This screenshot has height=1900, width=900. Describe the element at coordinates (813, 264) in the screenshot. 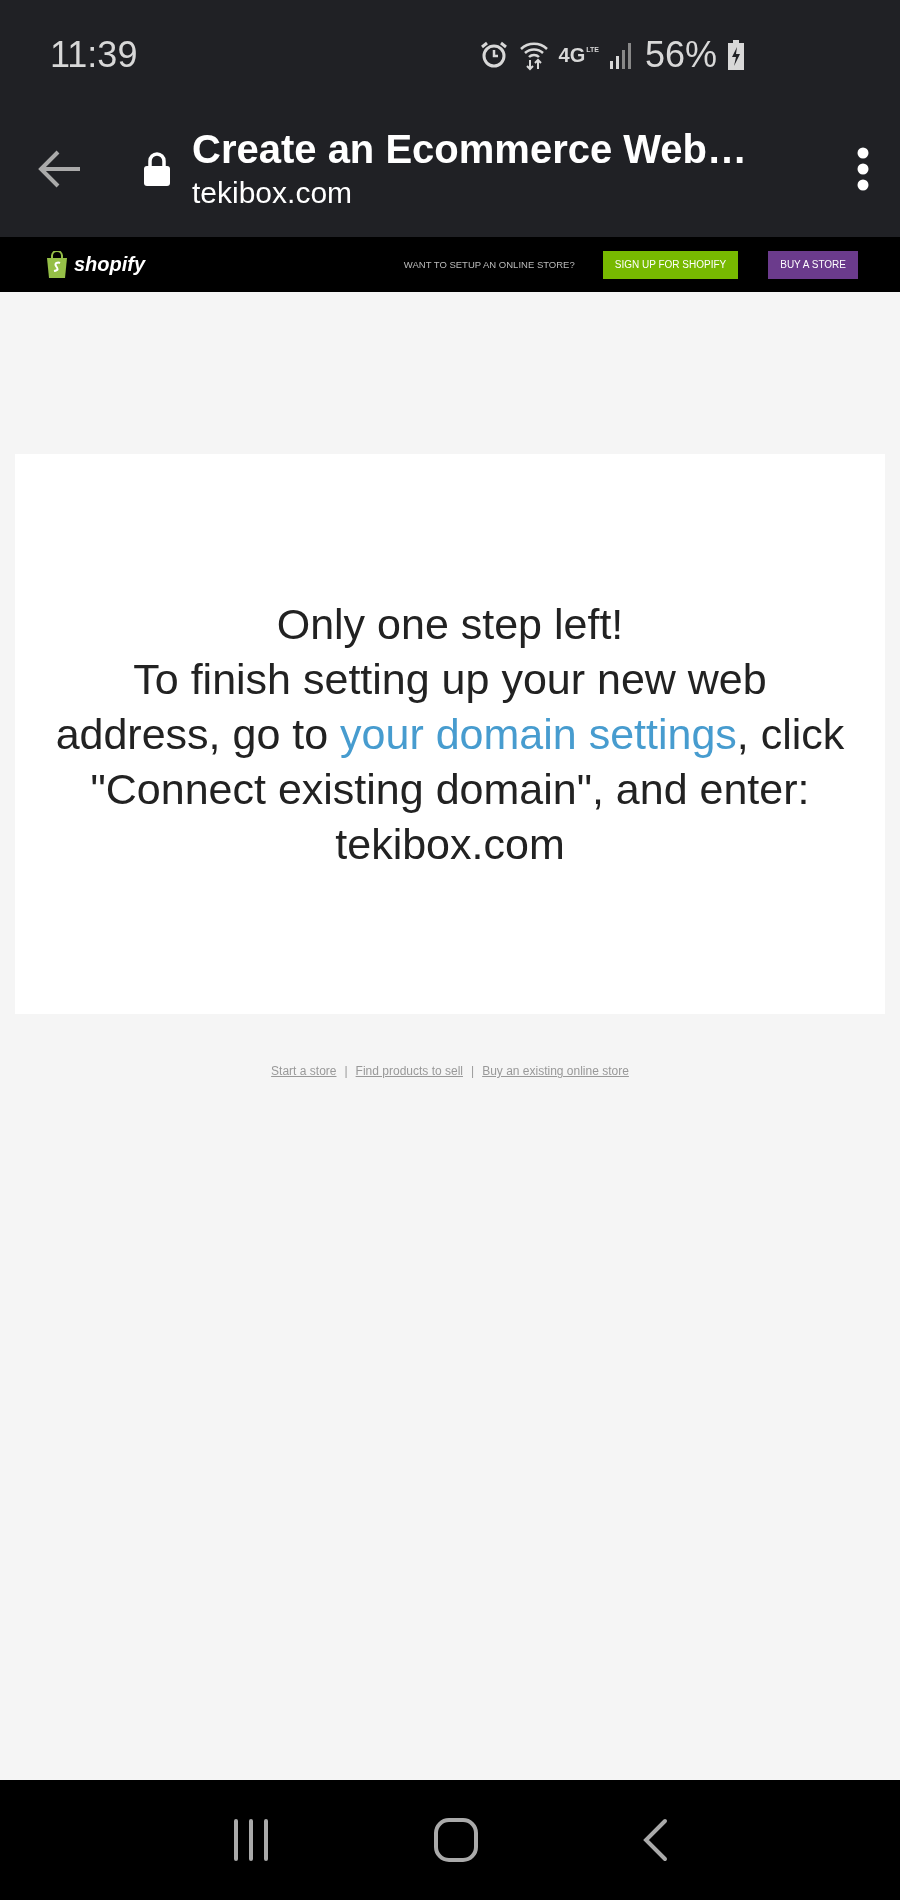

I see `buy-store-button: BUY A STORE` at that location.